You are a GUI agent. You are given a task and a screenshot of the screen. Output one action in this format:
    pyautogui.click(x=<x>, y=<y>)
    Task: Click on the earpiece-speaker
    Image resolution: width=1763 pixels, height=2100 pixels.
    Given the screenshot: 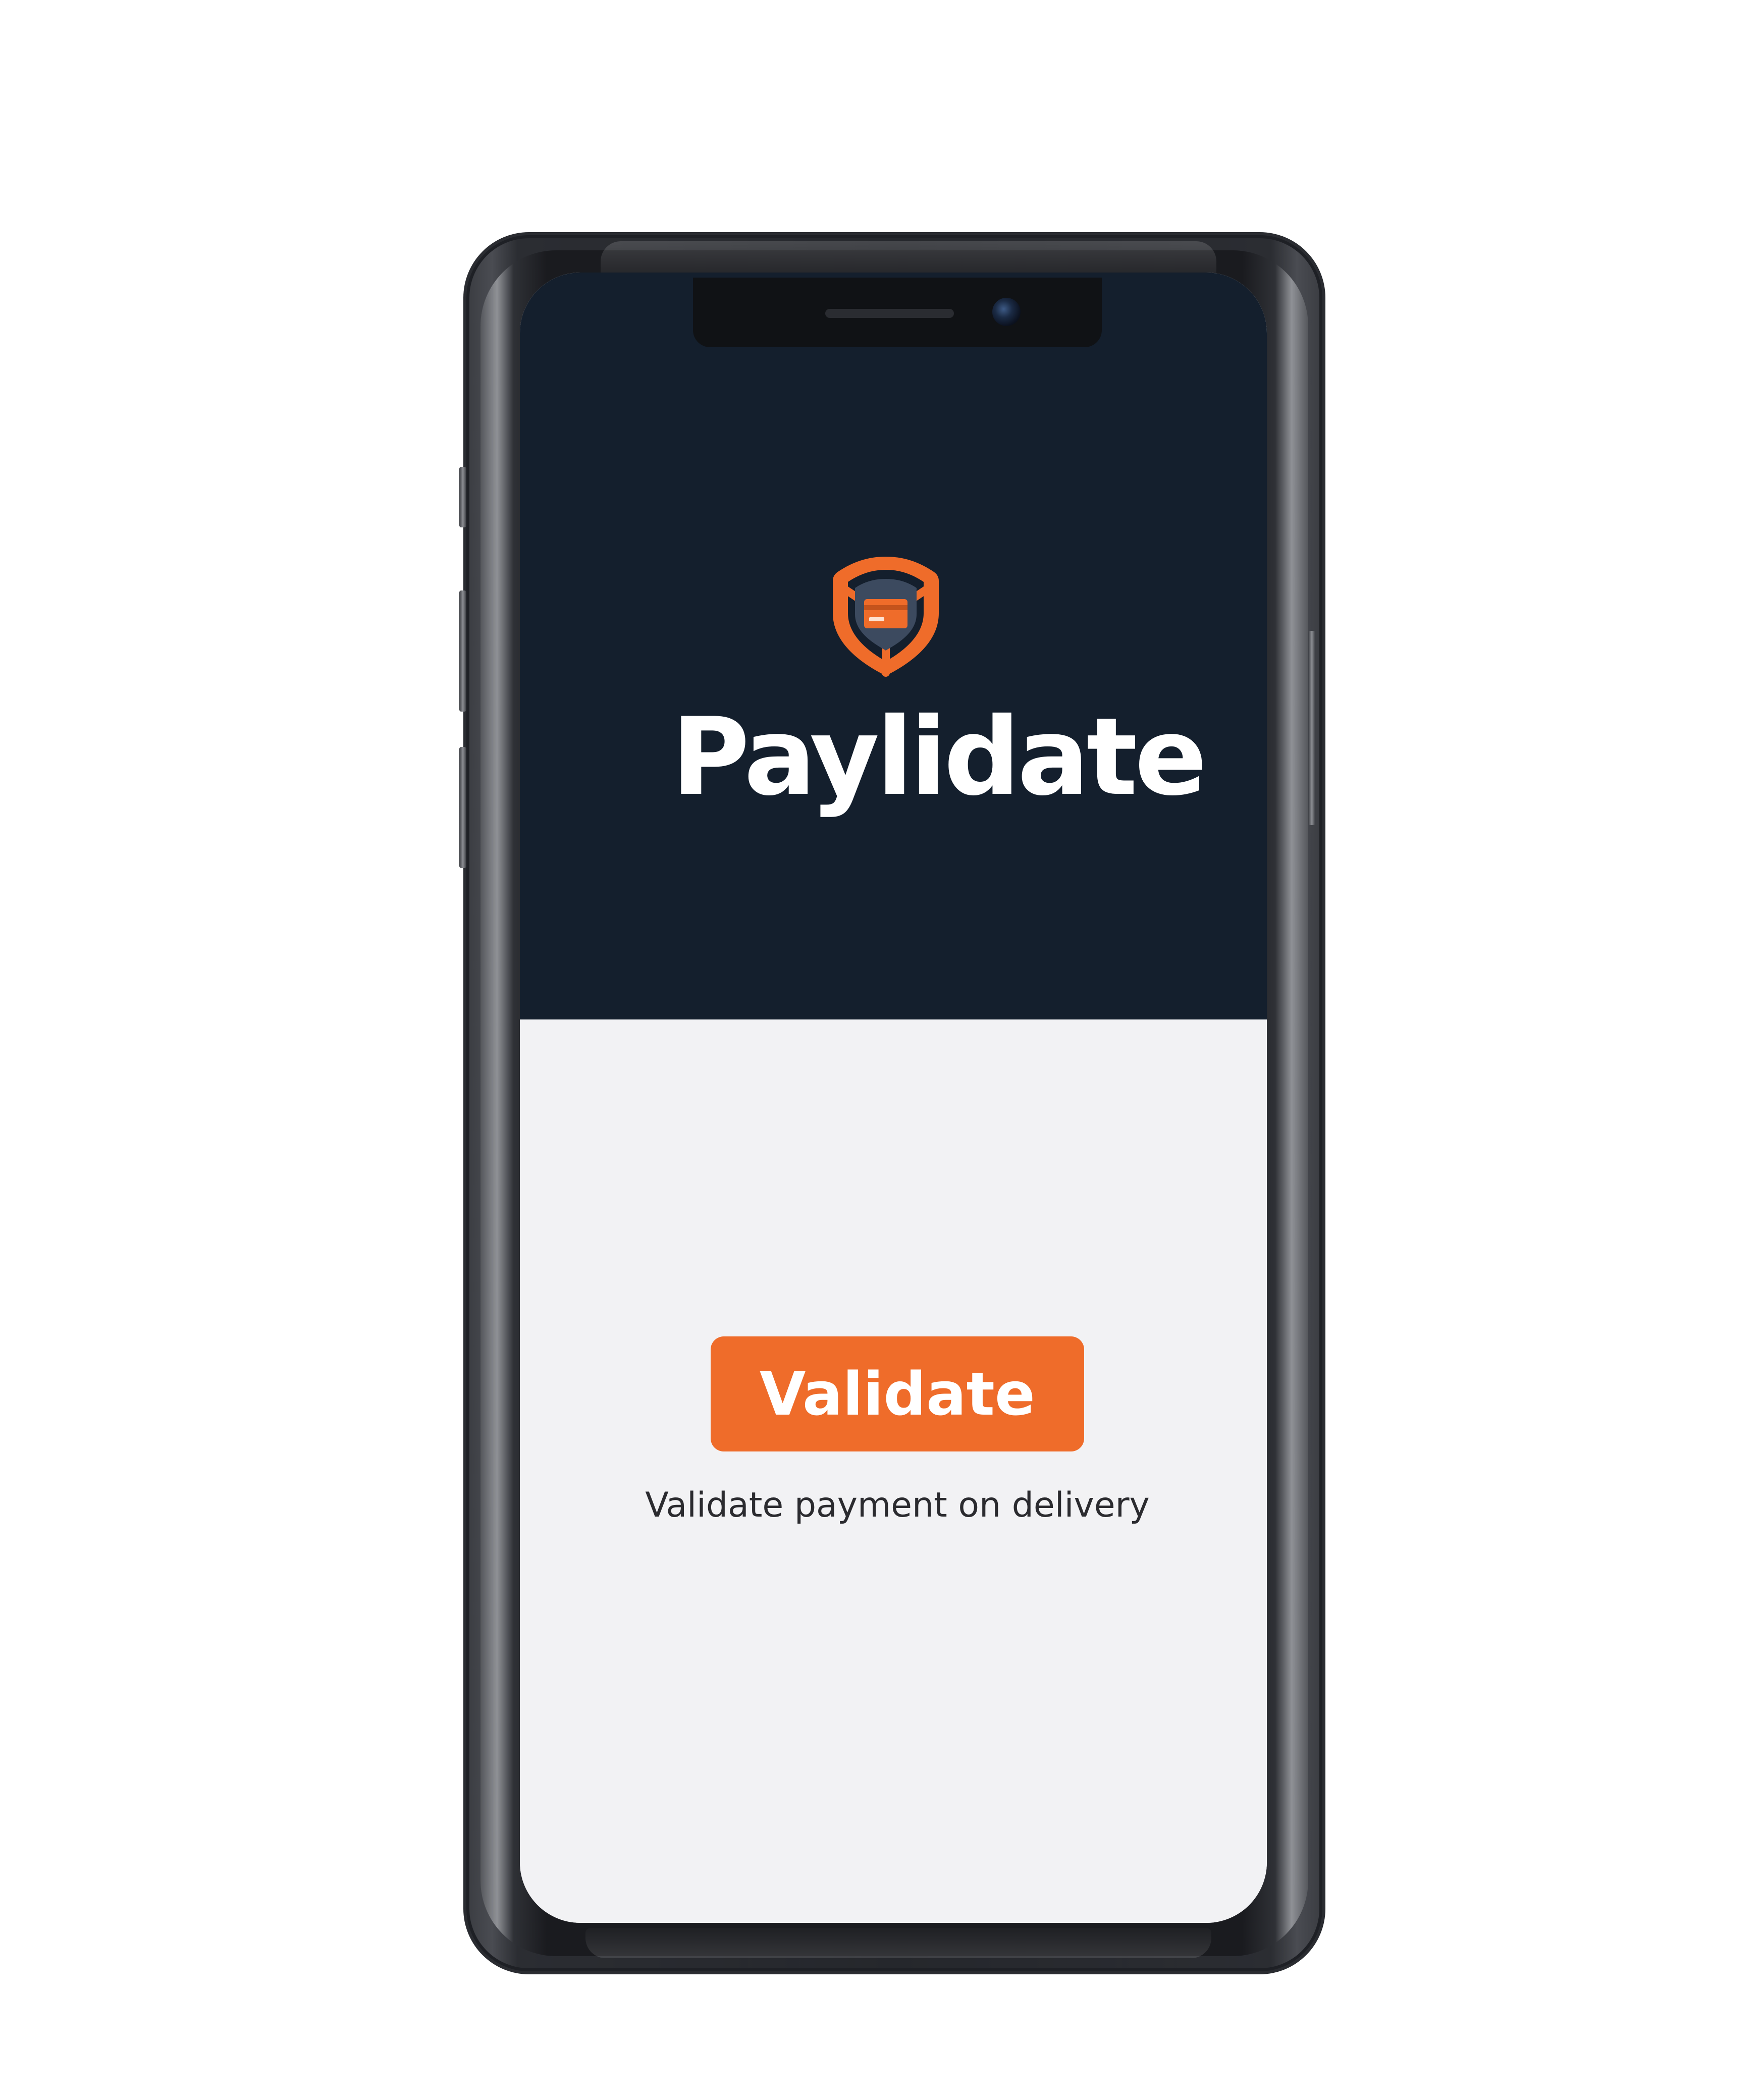 What is the action you would take?
    pyautogui.click(x=890, y=313)
    